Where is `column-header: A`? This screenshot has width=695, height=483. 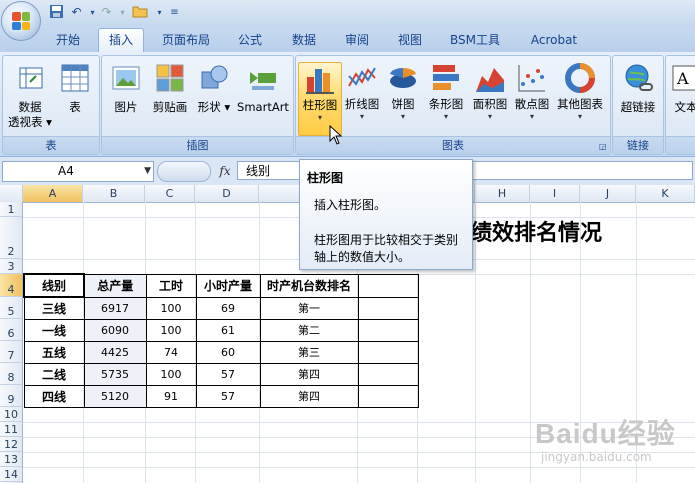 column-header: A is located at coordinates (53, 193).